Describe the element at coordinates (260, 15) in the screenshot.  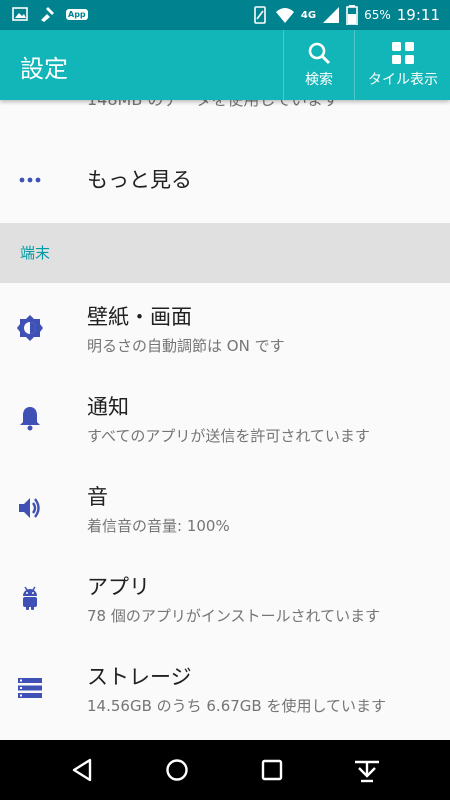
I see `vibrate-icon` at that location.